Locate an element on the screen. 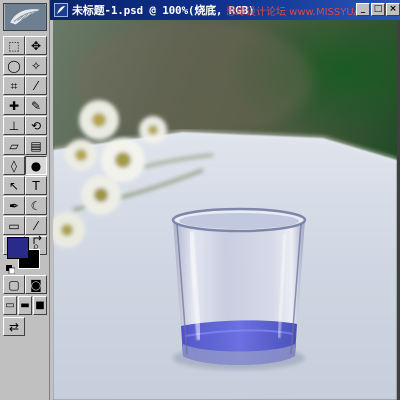 The height and width of the screenshot is (400, 400). clone-stamp-tool: ⊥ is located at coordinates (14, 125).